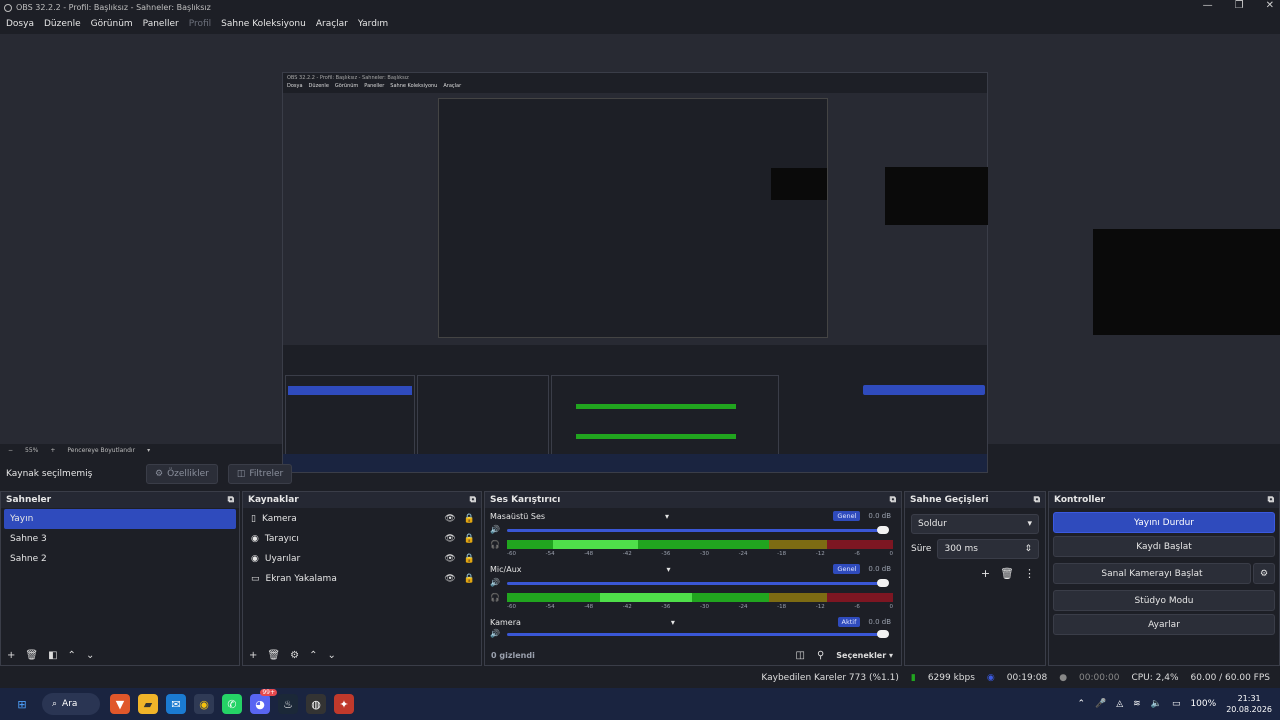  What do you see at coordinates (362, 519) in the screenshot?
I see `source-item-kamera: ▯ Kamera 👁 🔒` at bounding box center [362, 519].